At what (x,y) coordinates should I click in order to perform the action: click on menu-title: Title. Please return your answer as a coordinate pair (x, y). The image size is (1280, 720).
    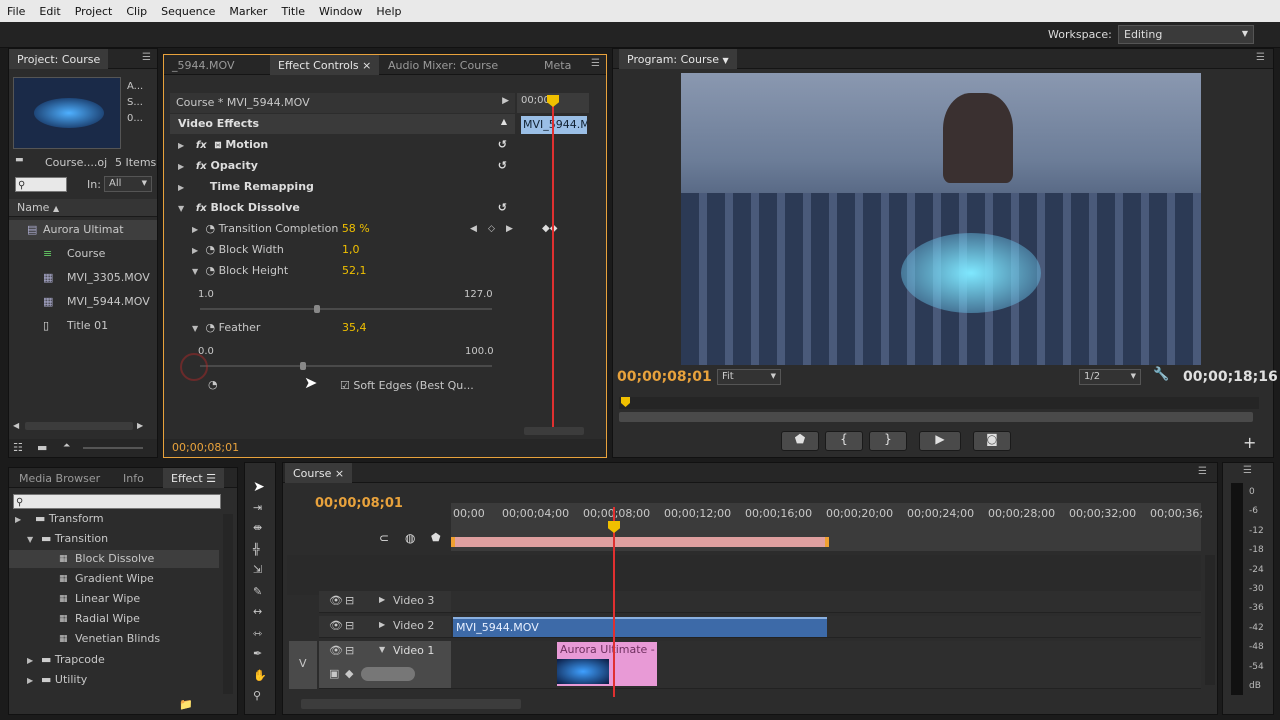
    Looking at the image, I should click on (293, 11).